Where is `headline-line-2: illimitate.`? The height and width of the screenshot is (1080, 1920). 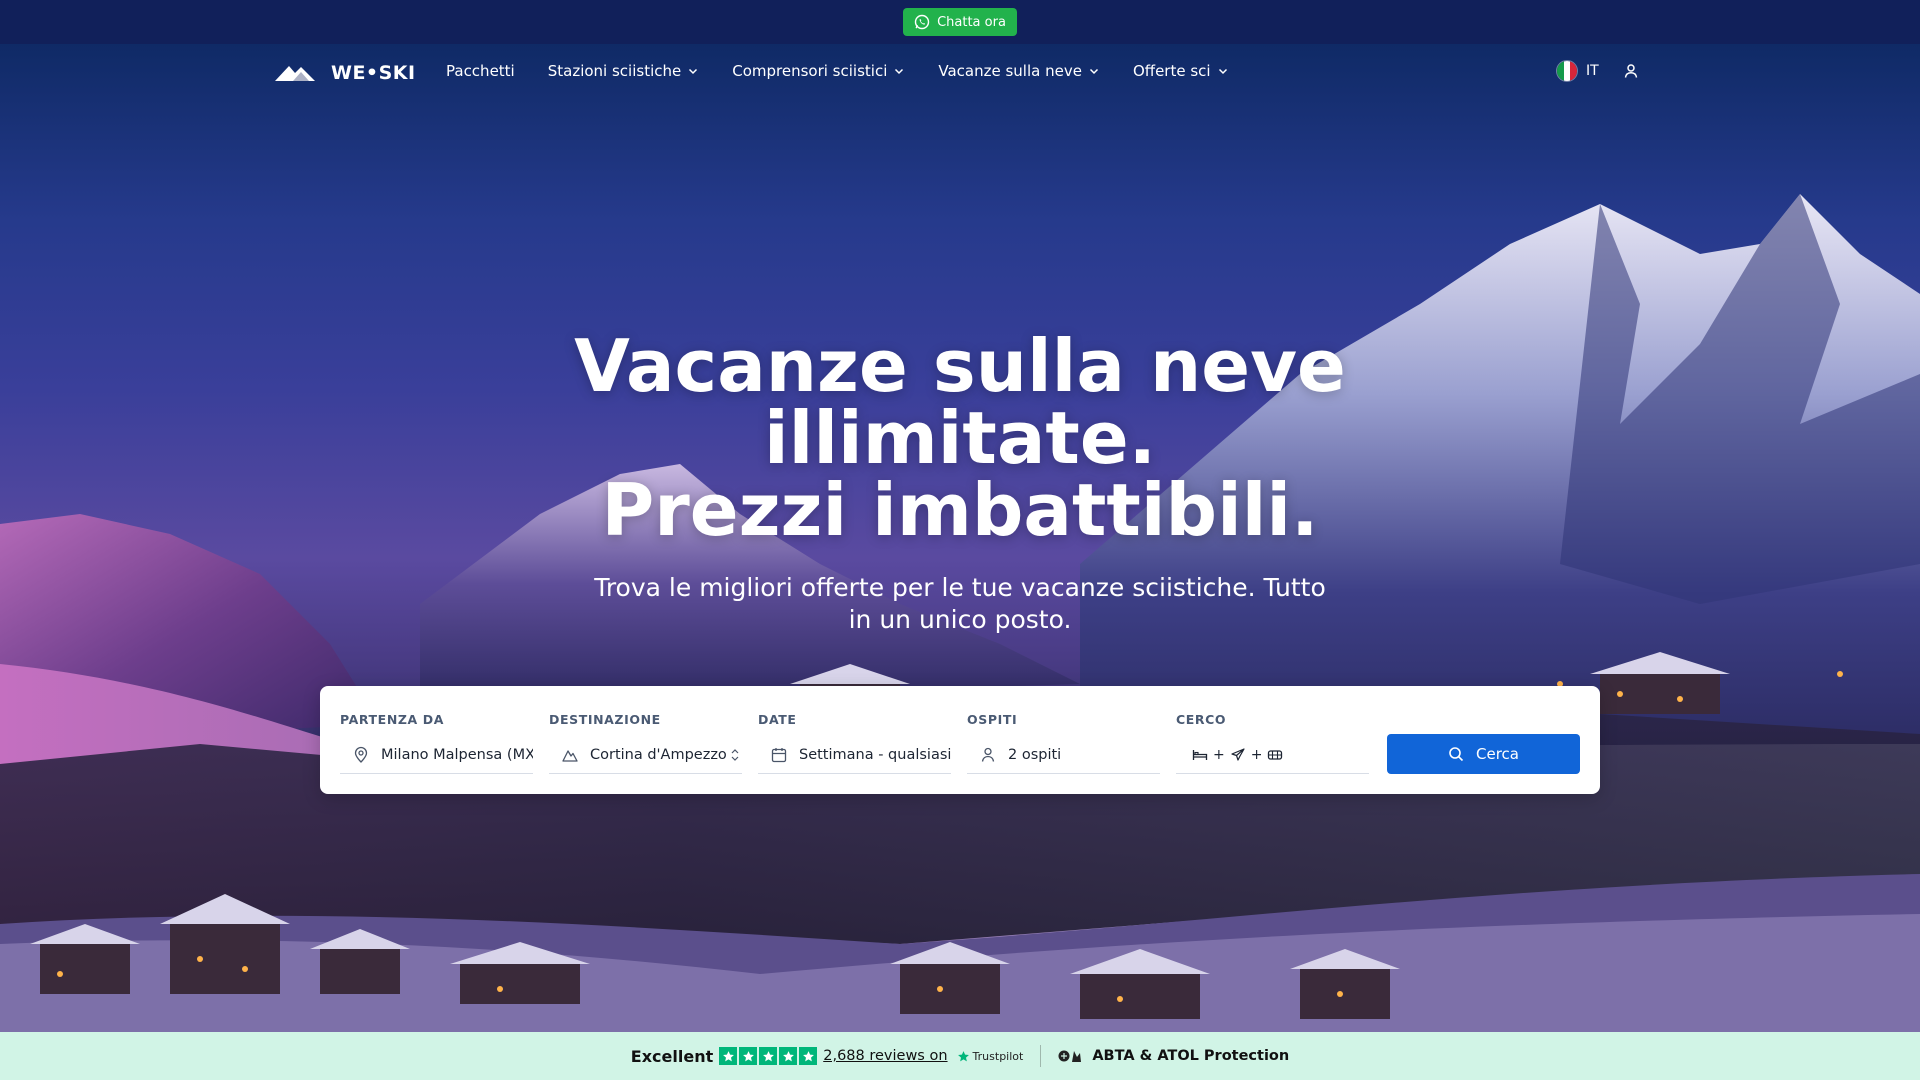
headline-line-2: illimitate. is located at coordinates (960, 438).